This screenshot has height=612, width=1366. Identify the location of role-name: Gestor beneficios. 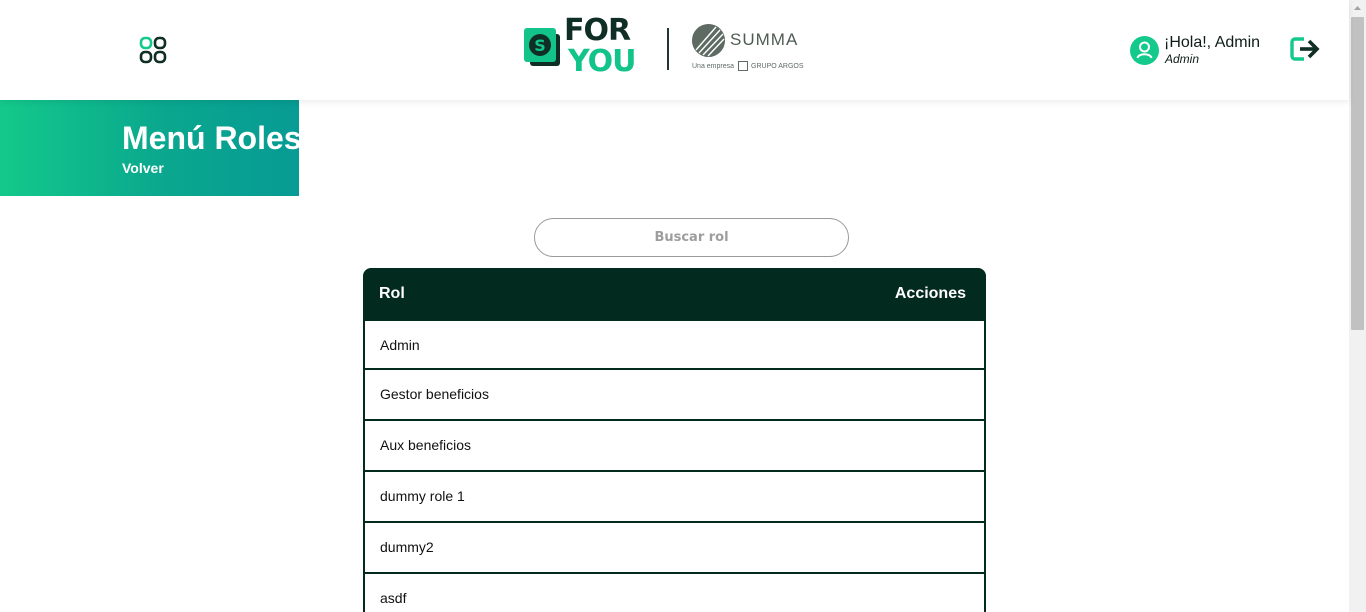
(434, 394).